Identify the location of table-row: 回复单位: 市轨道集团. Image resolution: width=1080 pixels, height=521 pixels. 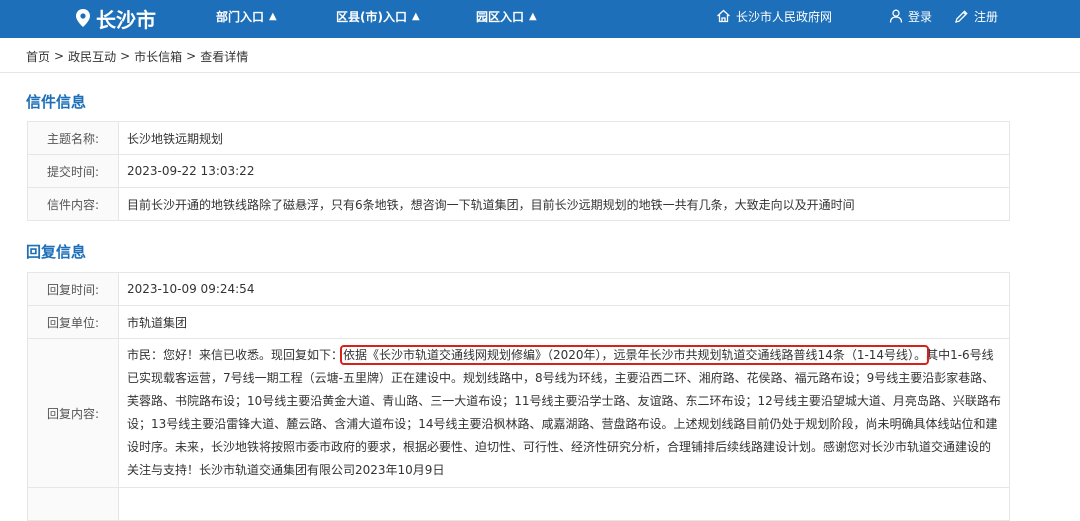
(518, 322).